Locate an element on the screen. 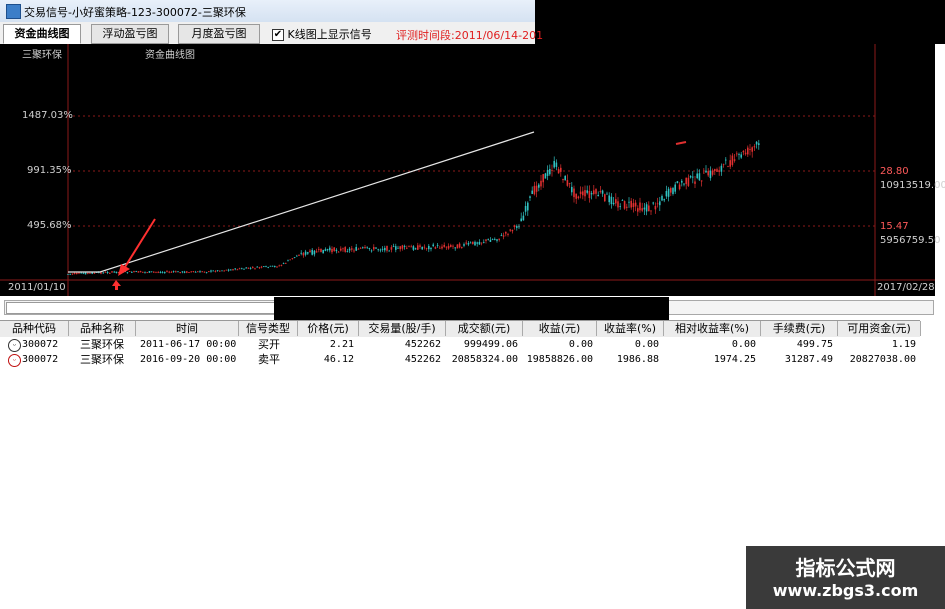 The height and width of the screenshot is (609, 945). scrollbar-thumb is located at coordinates (141, 308).